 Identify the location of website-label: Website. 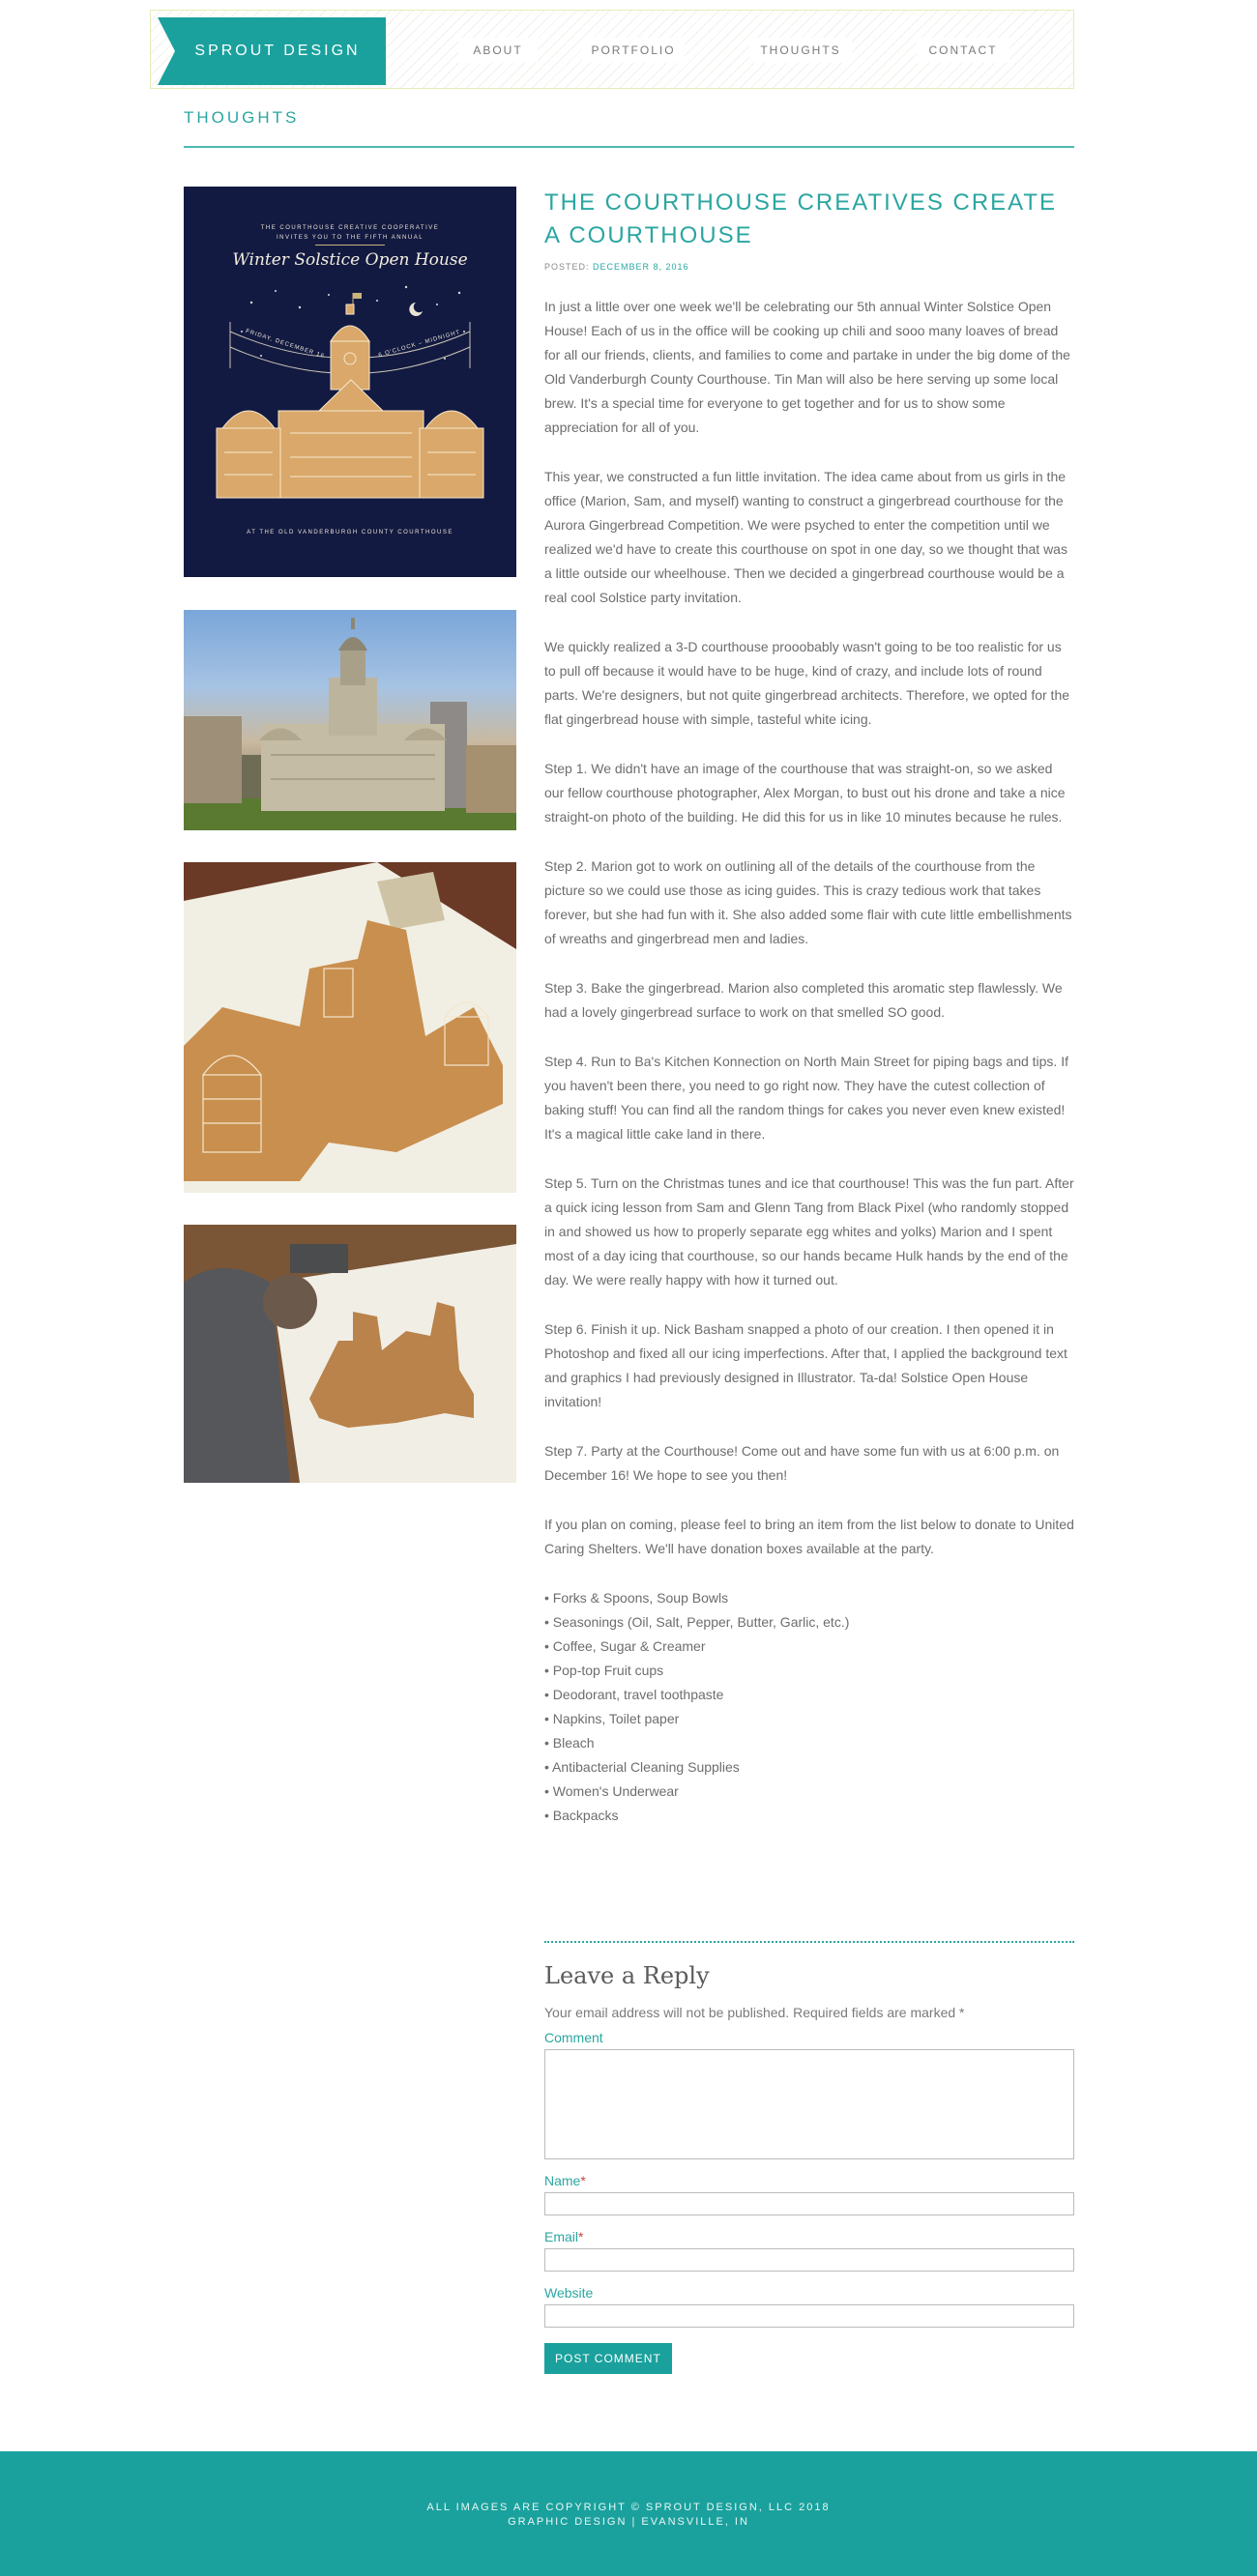
(569, 2293).